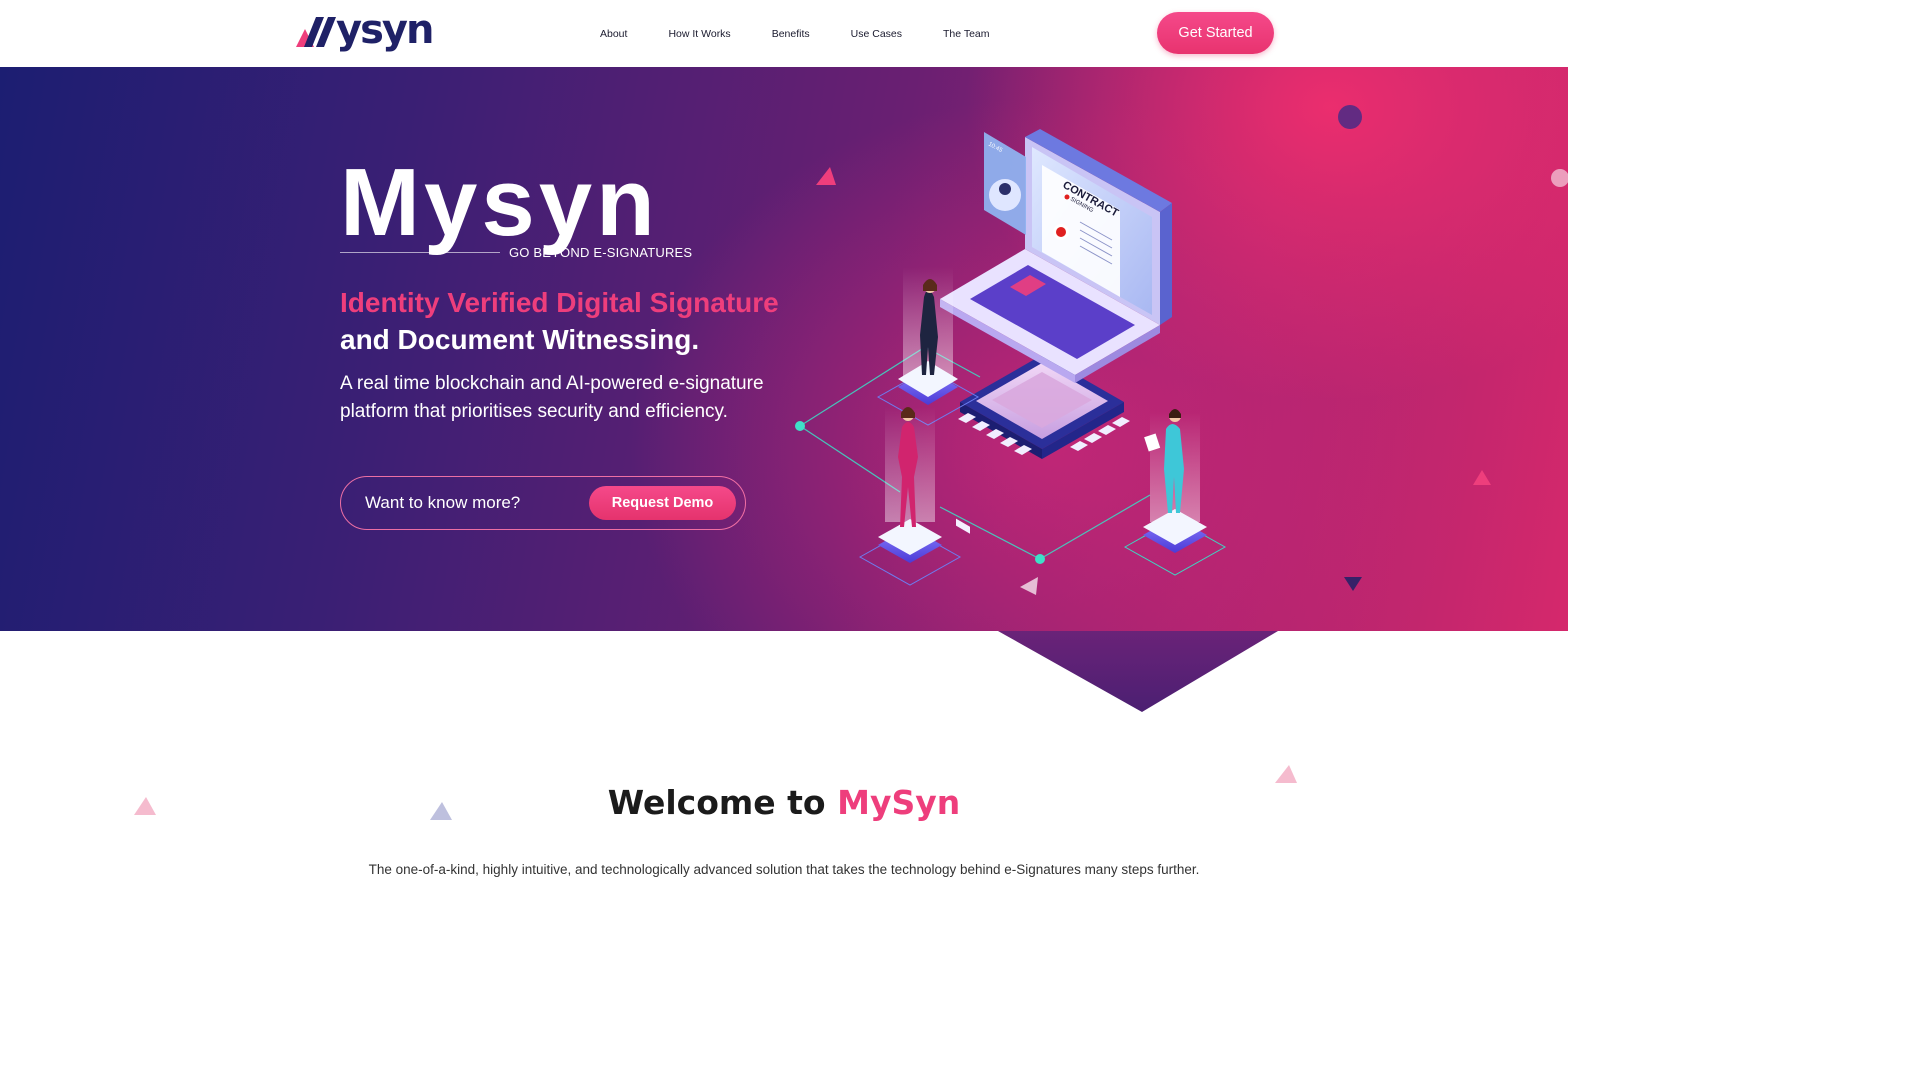  I want to click on pedestal-man-right, so click(1175, 492).